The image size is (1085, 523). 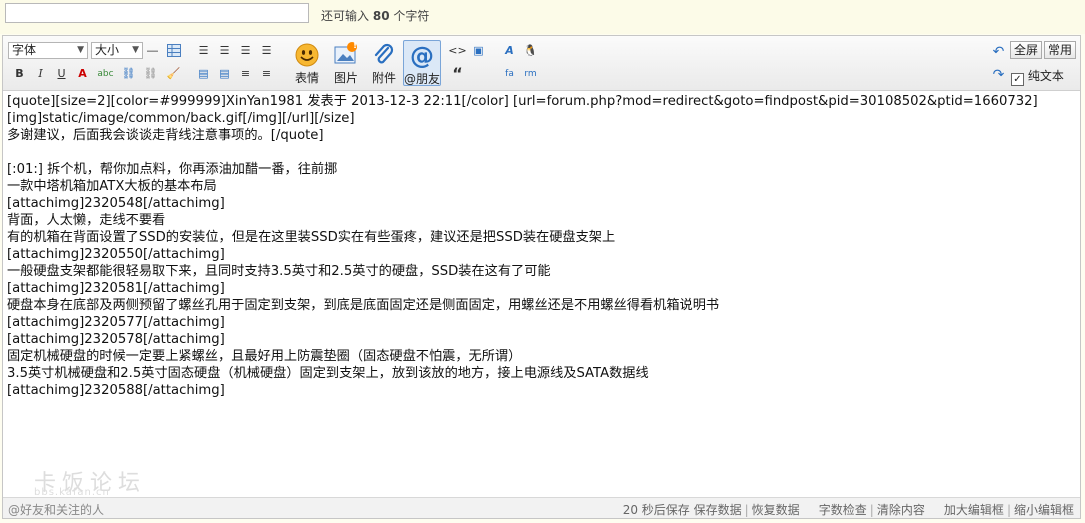 What do you see at coordinates (105, 73) in the screenshot?
I see `background-color-icon: abc` at bounding box center [105, 73].